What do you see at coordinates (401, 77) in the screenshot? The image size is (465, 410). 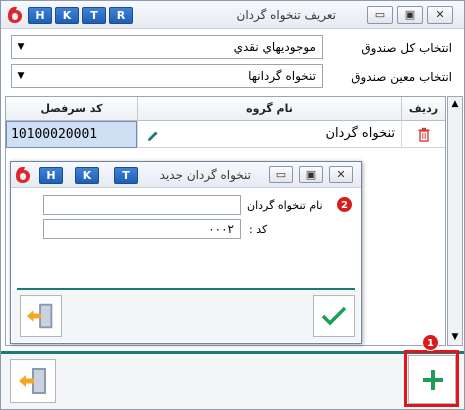 I see `moein-sandogh-label: انتخاب معين صندوق` at bounding box center [401, 77].